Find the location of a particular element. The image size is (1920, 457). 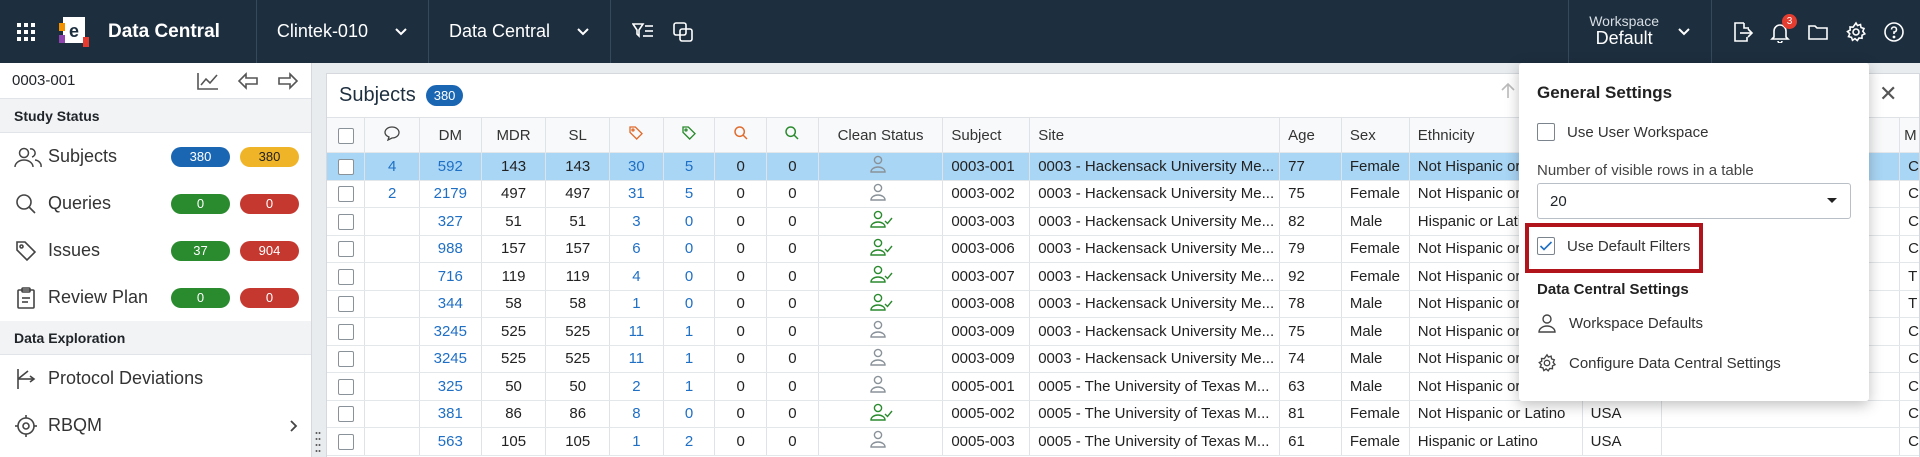

workspace-select: Workspace Default is located at coordinates (1640, 31).